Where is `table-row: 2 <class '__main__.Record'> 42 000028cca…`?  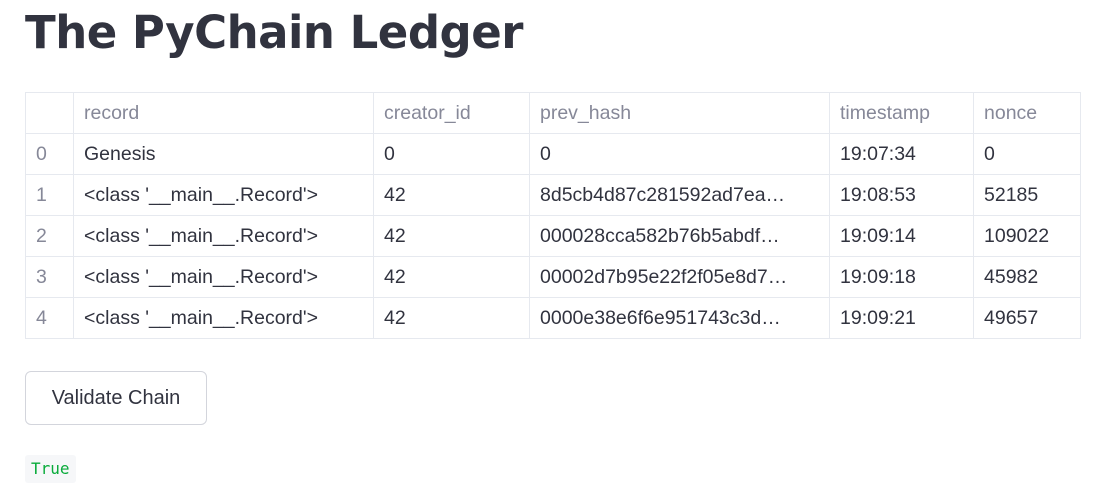
table-row: 2 <class '__main__.Record'> 42 000028cca… is located at coordinates (553, 236).